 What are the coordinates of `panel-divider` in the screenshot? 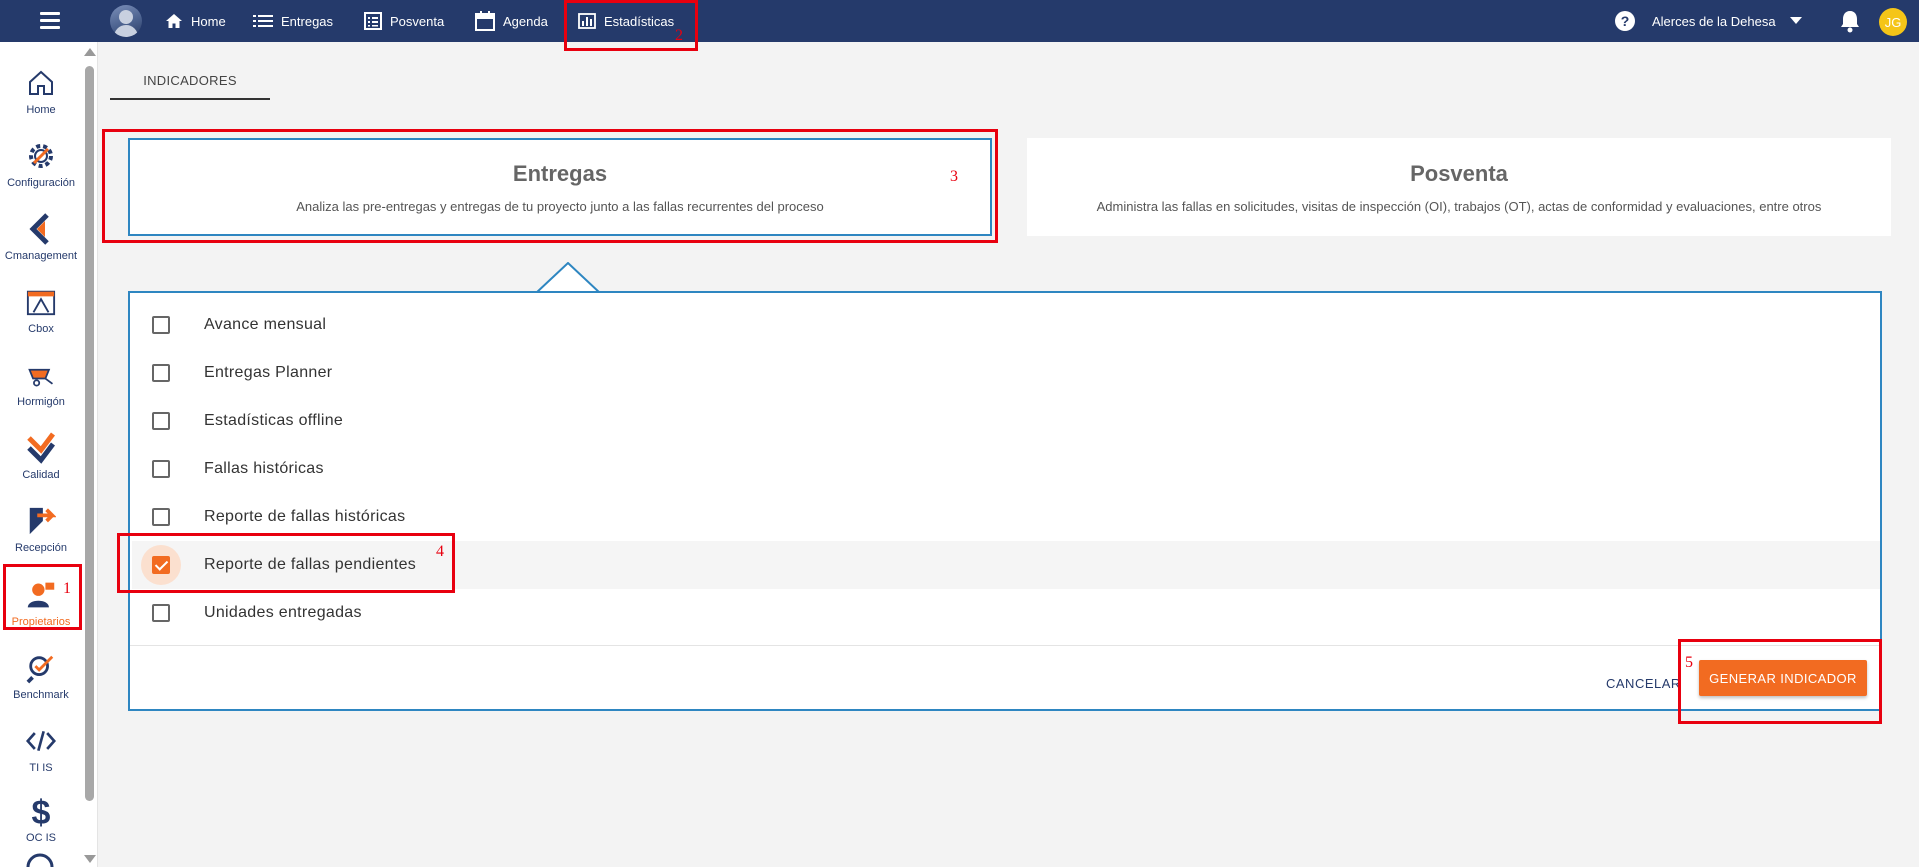 It's located at (1005, 645).